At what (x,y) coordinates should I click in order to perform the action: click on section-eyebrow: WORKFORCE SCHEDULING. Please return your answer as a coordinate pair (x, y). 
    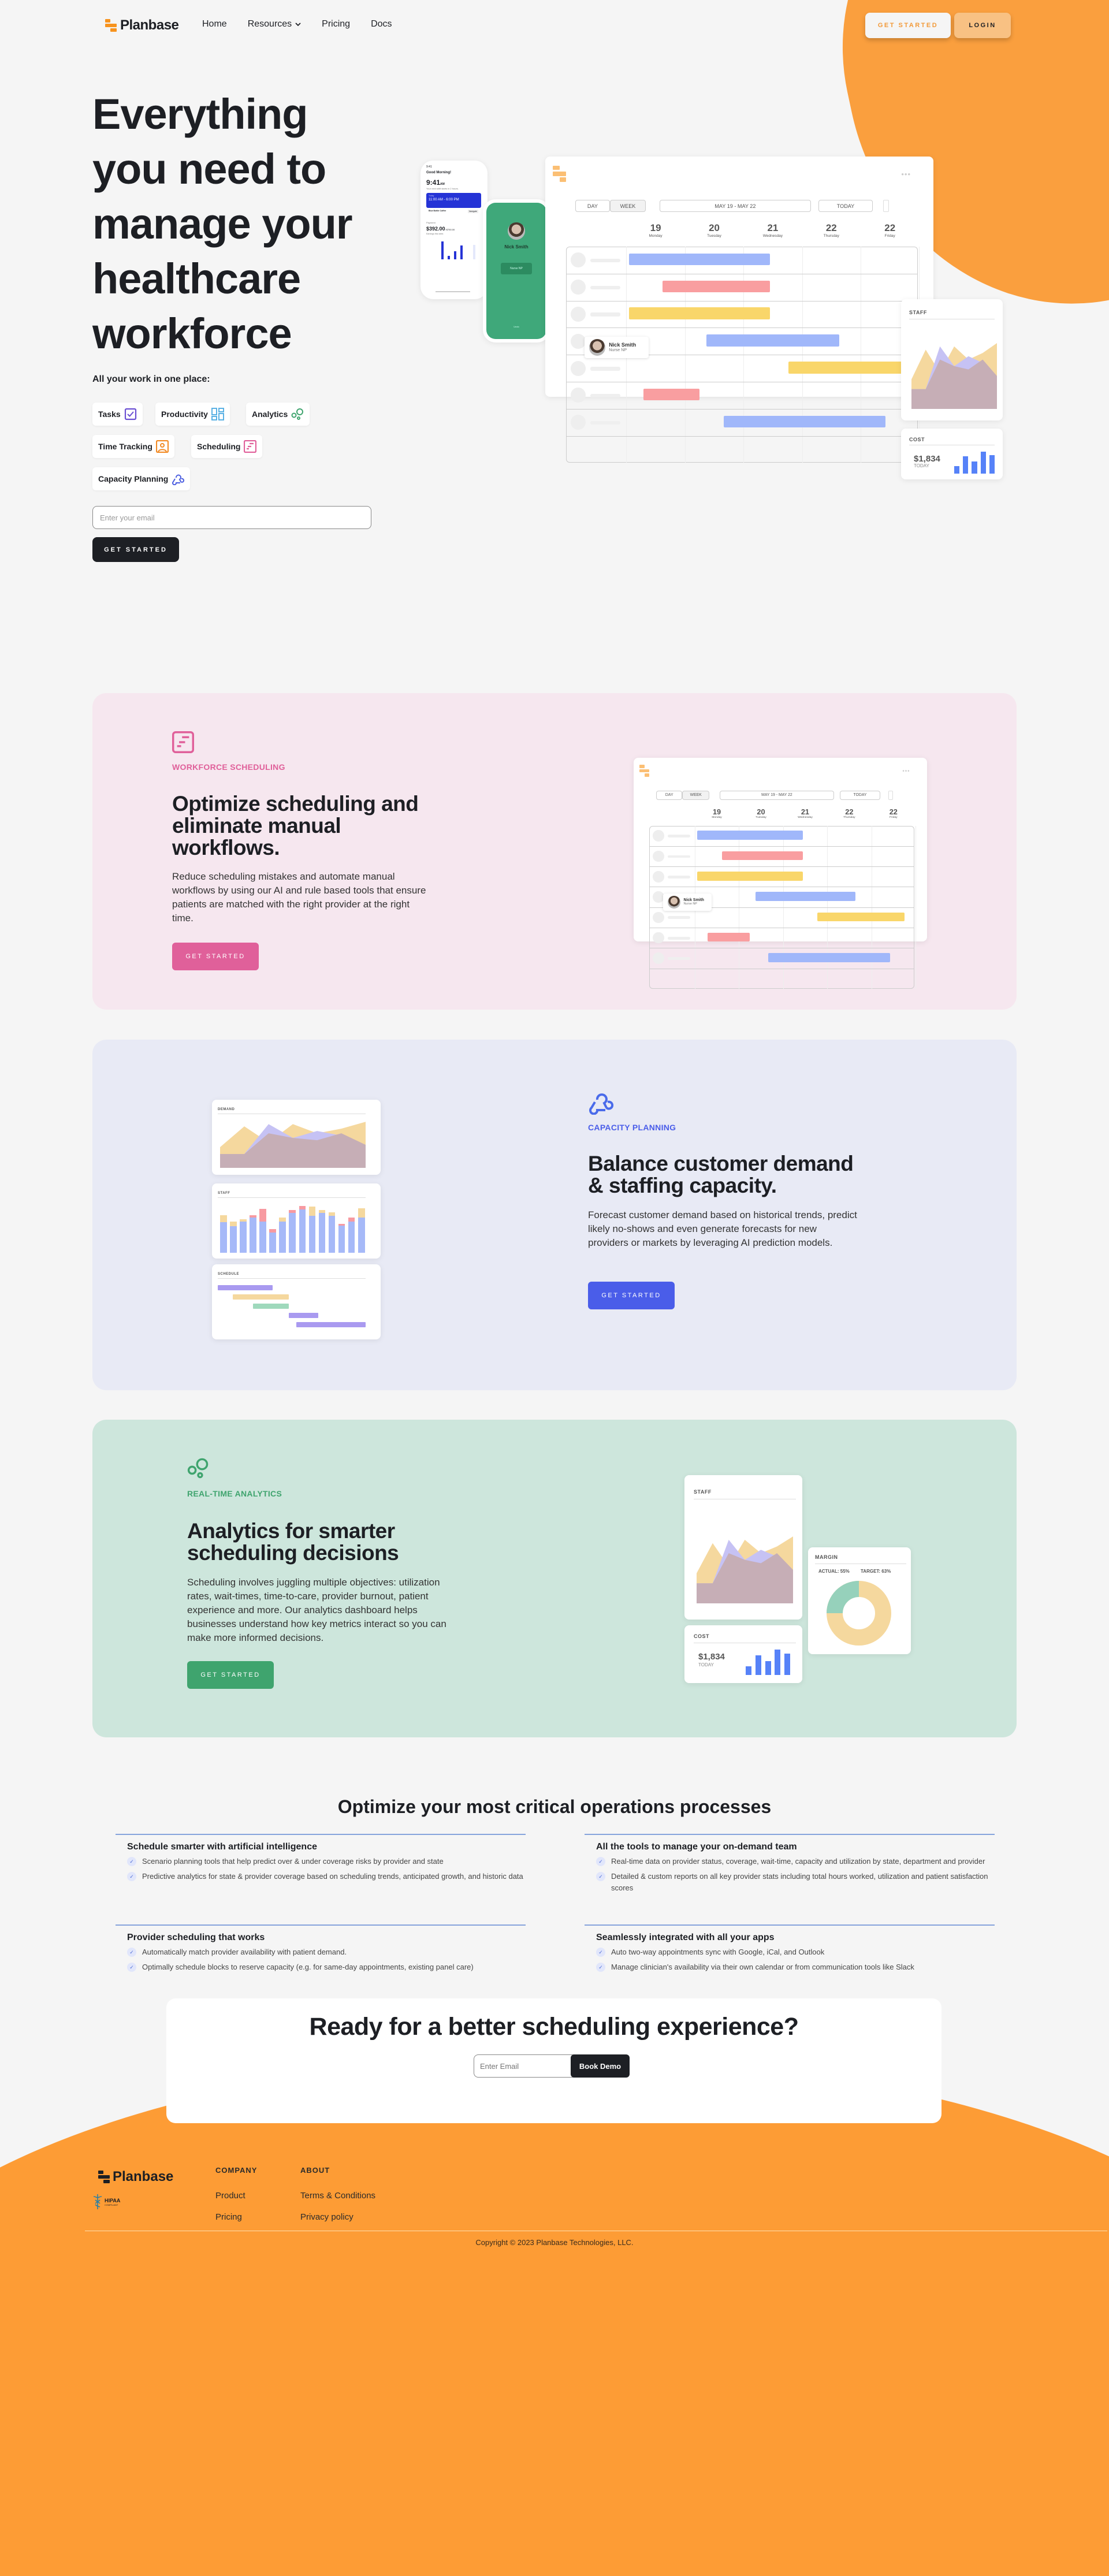
    Looking at the image, I should click on (228, 767).